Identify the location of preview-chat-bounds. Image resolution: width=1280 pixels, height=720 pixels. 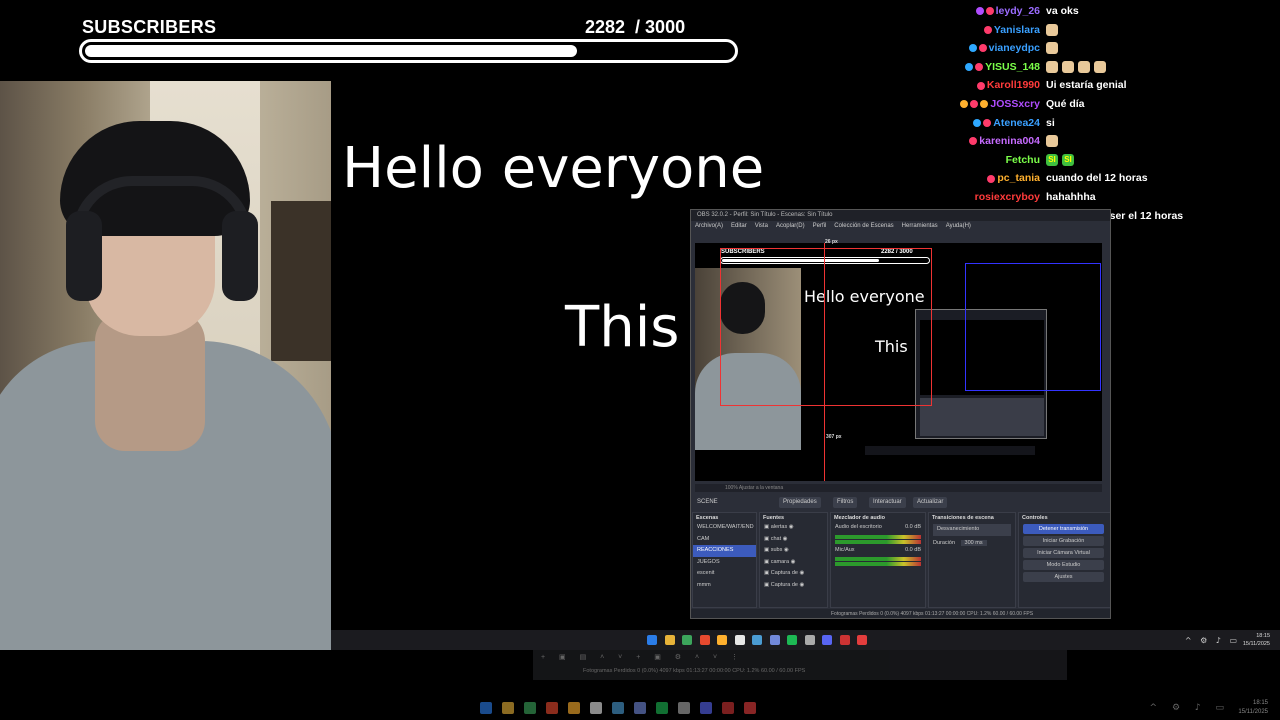
(1033, 327).